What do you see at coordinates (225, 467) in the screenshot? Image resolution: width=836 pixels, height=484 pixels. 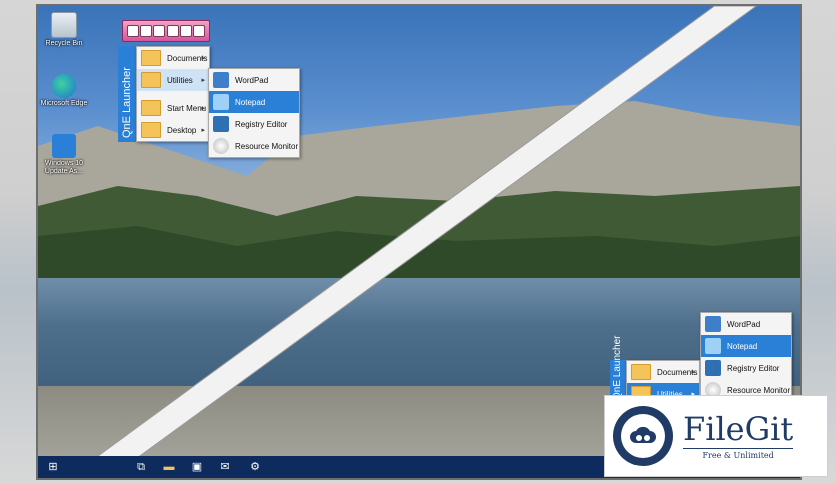 I see `mail-icon: ✉` at bounding box center [225, 467].